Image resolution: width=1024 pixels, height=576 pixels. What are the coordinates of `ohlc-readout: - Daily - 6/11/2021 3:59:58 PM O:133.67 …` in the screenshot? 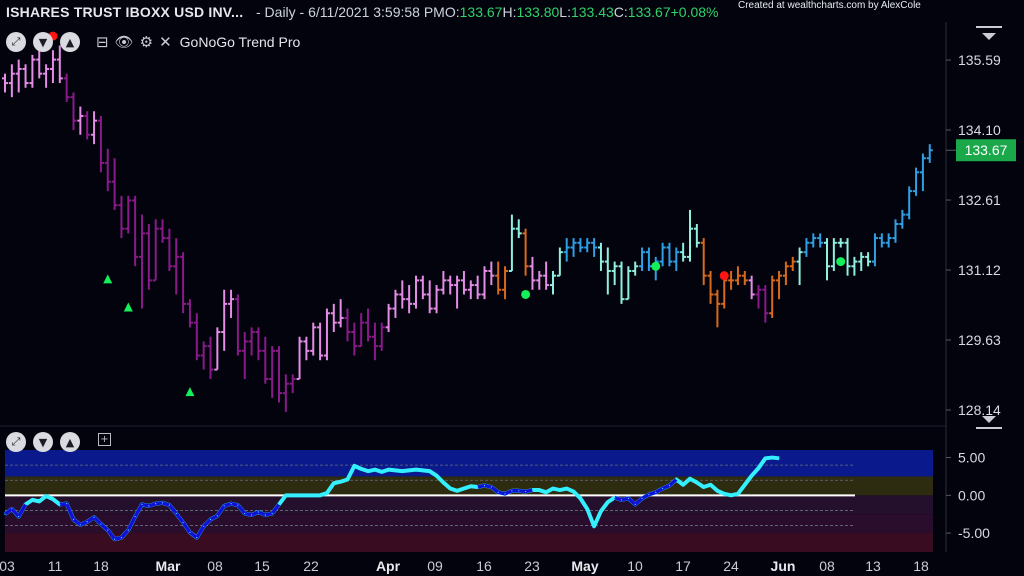 It's located at (487, 12).